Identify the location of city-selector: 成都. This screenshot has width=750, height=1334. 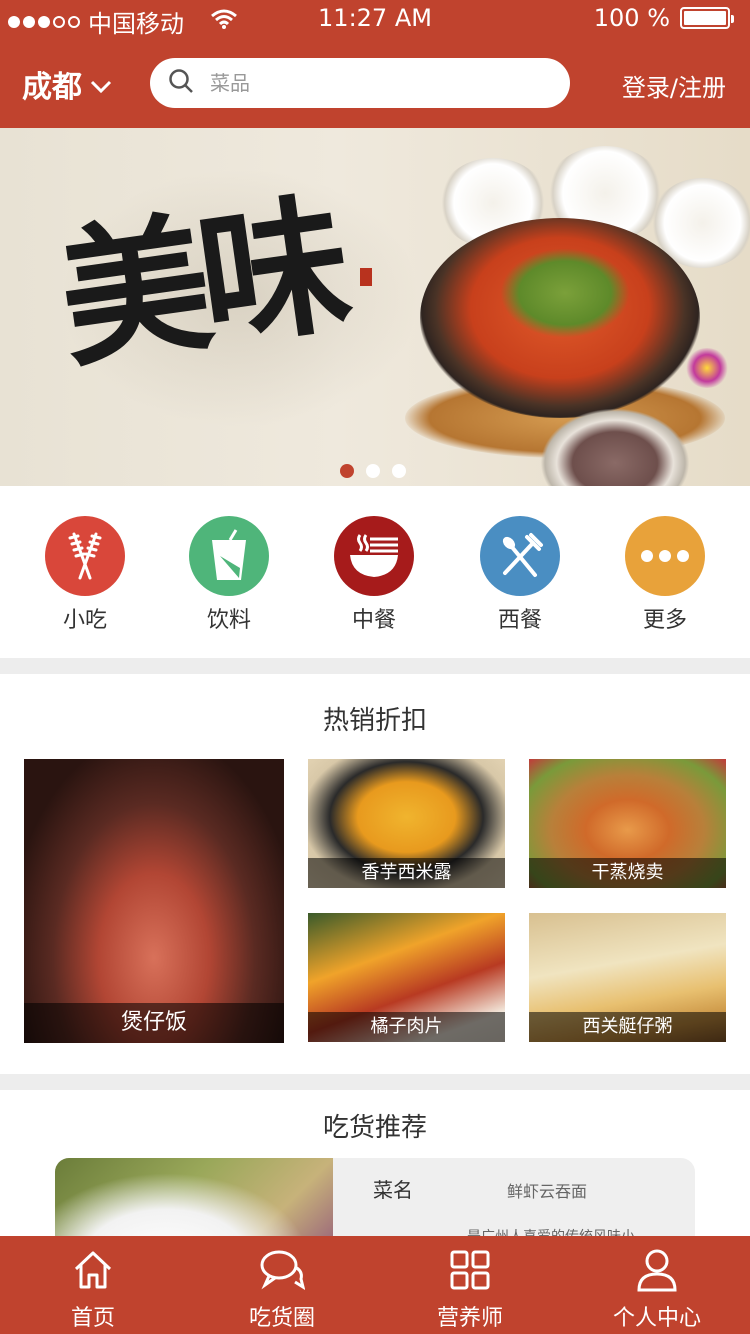
(67, 84).